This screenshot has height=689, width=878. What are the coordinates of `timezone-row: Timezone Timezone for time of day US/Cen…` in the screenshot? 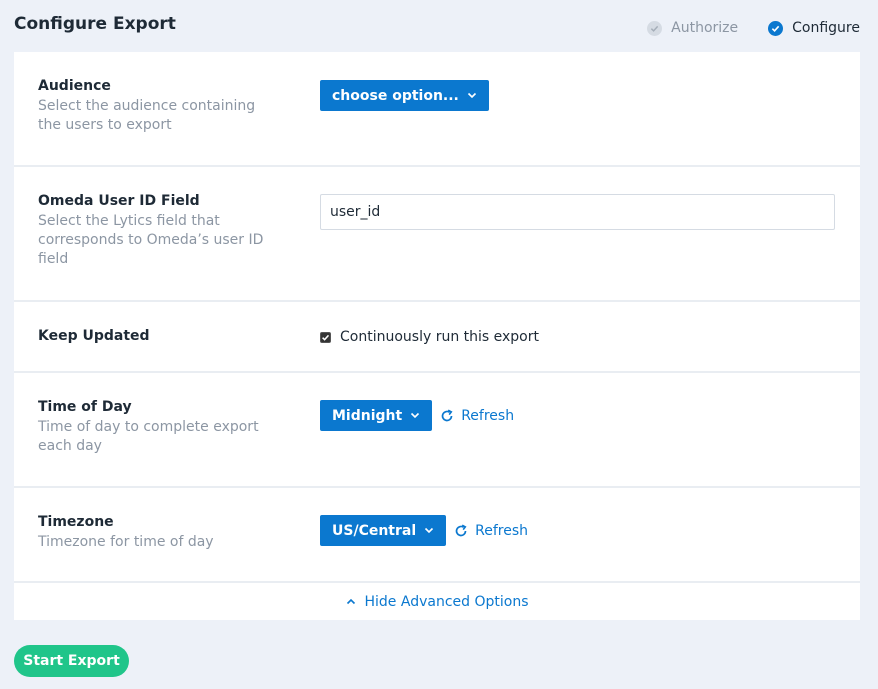 It's located at (437, 535).